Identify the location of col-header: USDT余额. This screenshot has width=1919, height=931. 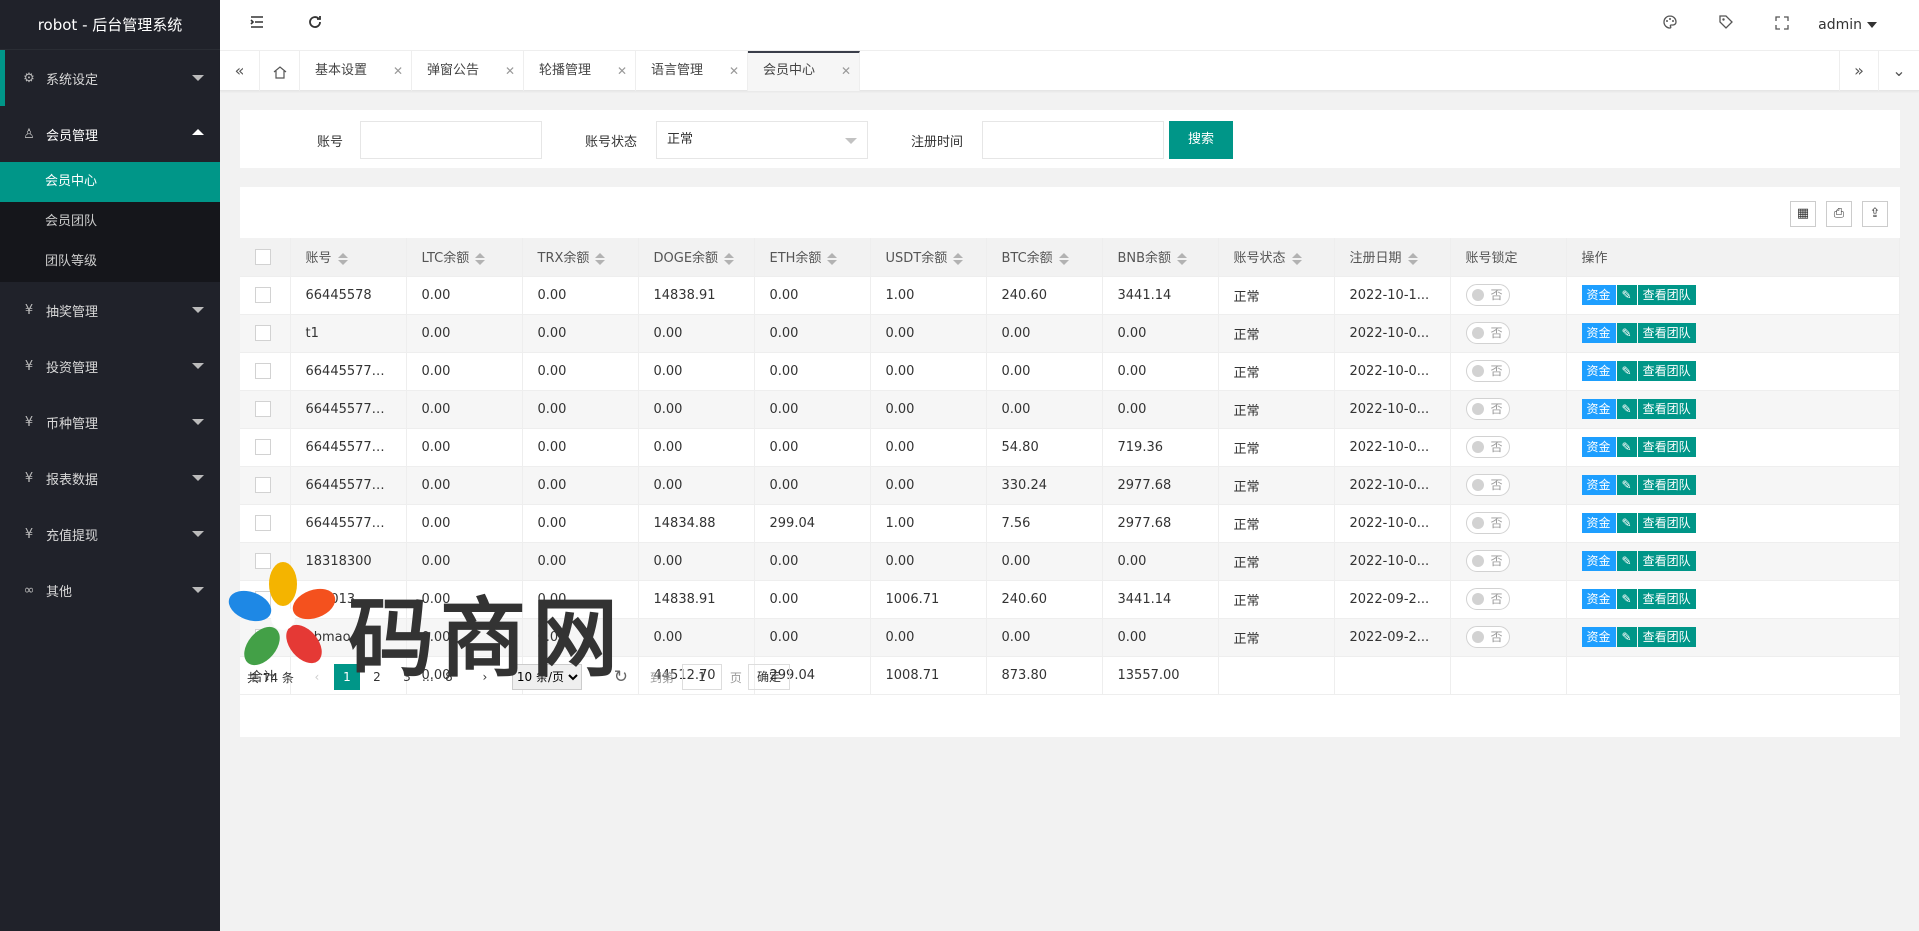
(928, 257).